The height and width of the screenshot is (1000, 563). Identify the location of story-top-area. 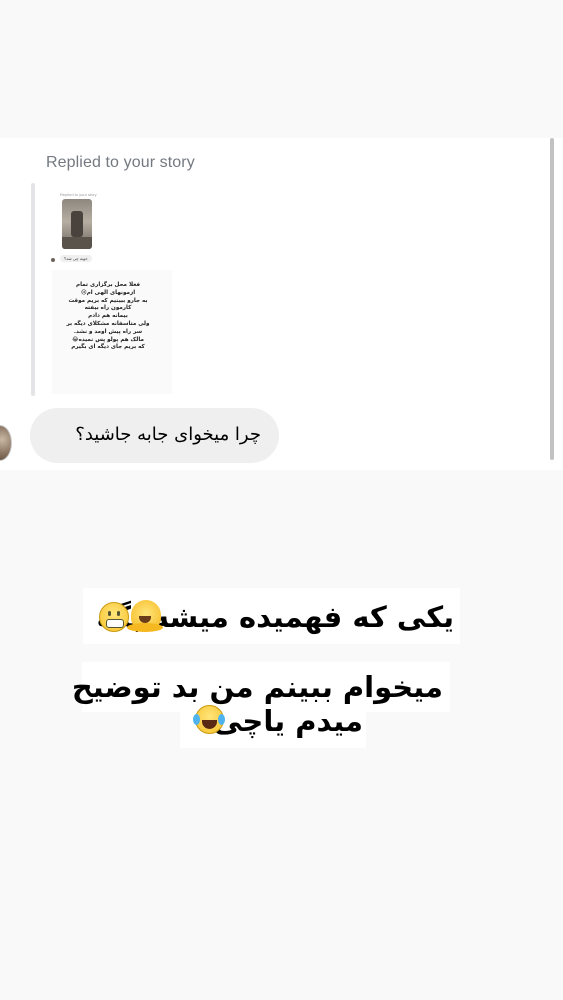
(281, 69).